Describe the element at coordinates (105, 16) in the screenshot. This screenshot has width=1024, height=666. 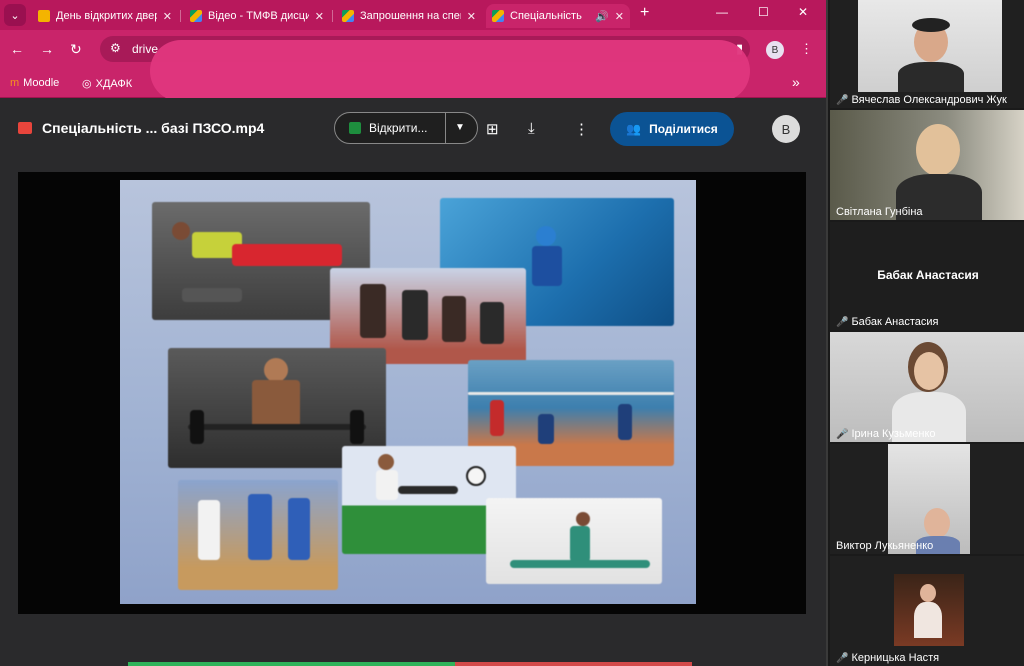
I see `tab-open-day: День відкритих дверей ✕` at that location.